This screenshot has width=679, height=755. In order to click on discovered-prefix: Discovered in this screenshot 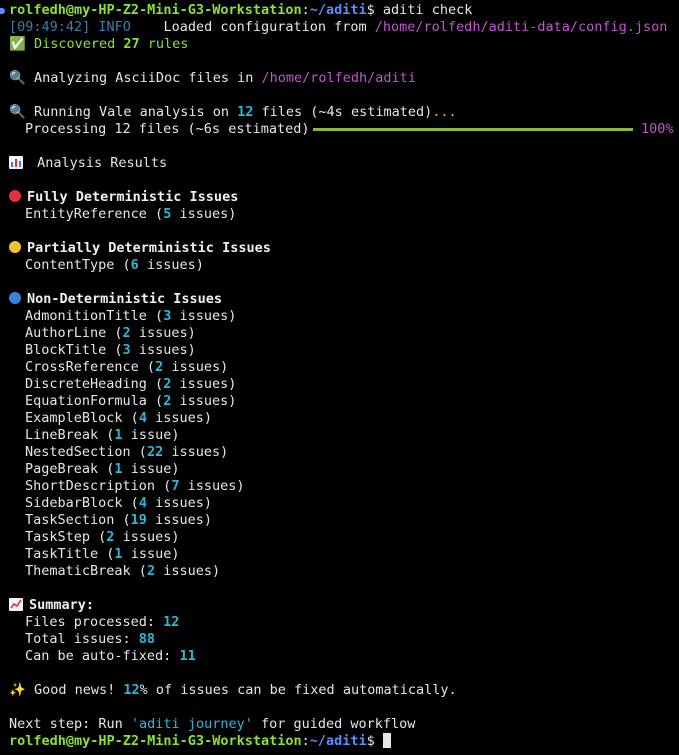, I will do `click(74, 44)`.